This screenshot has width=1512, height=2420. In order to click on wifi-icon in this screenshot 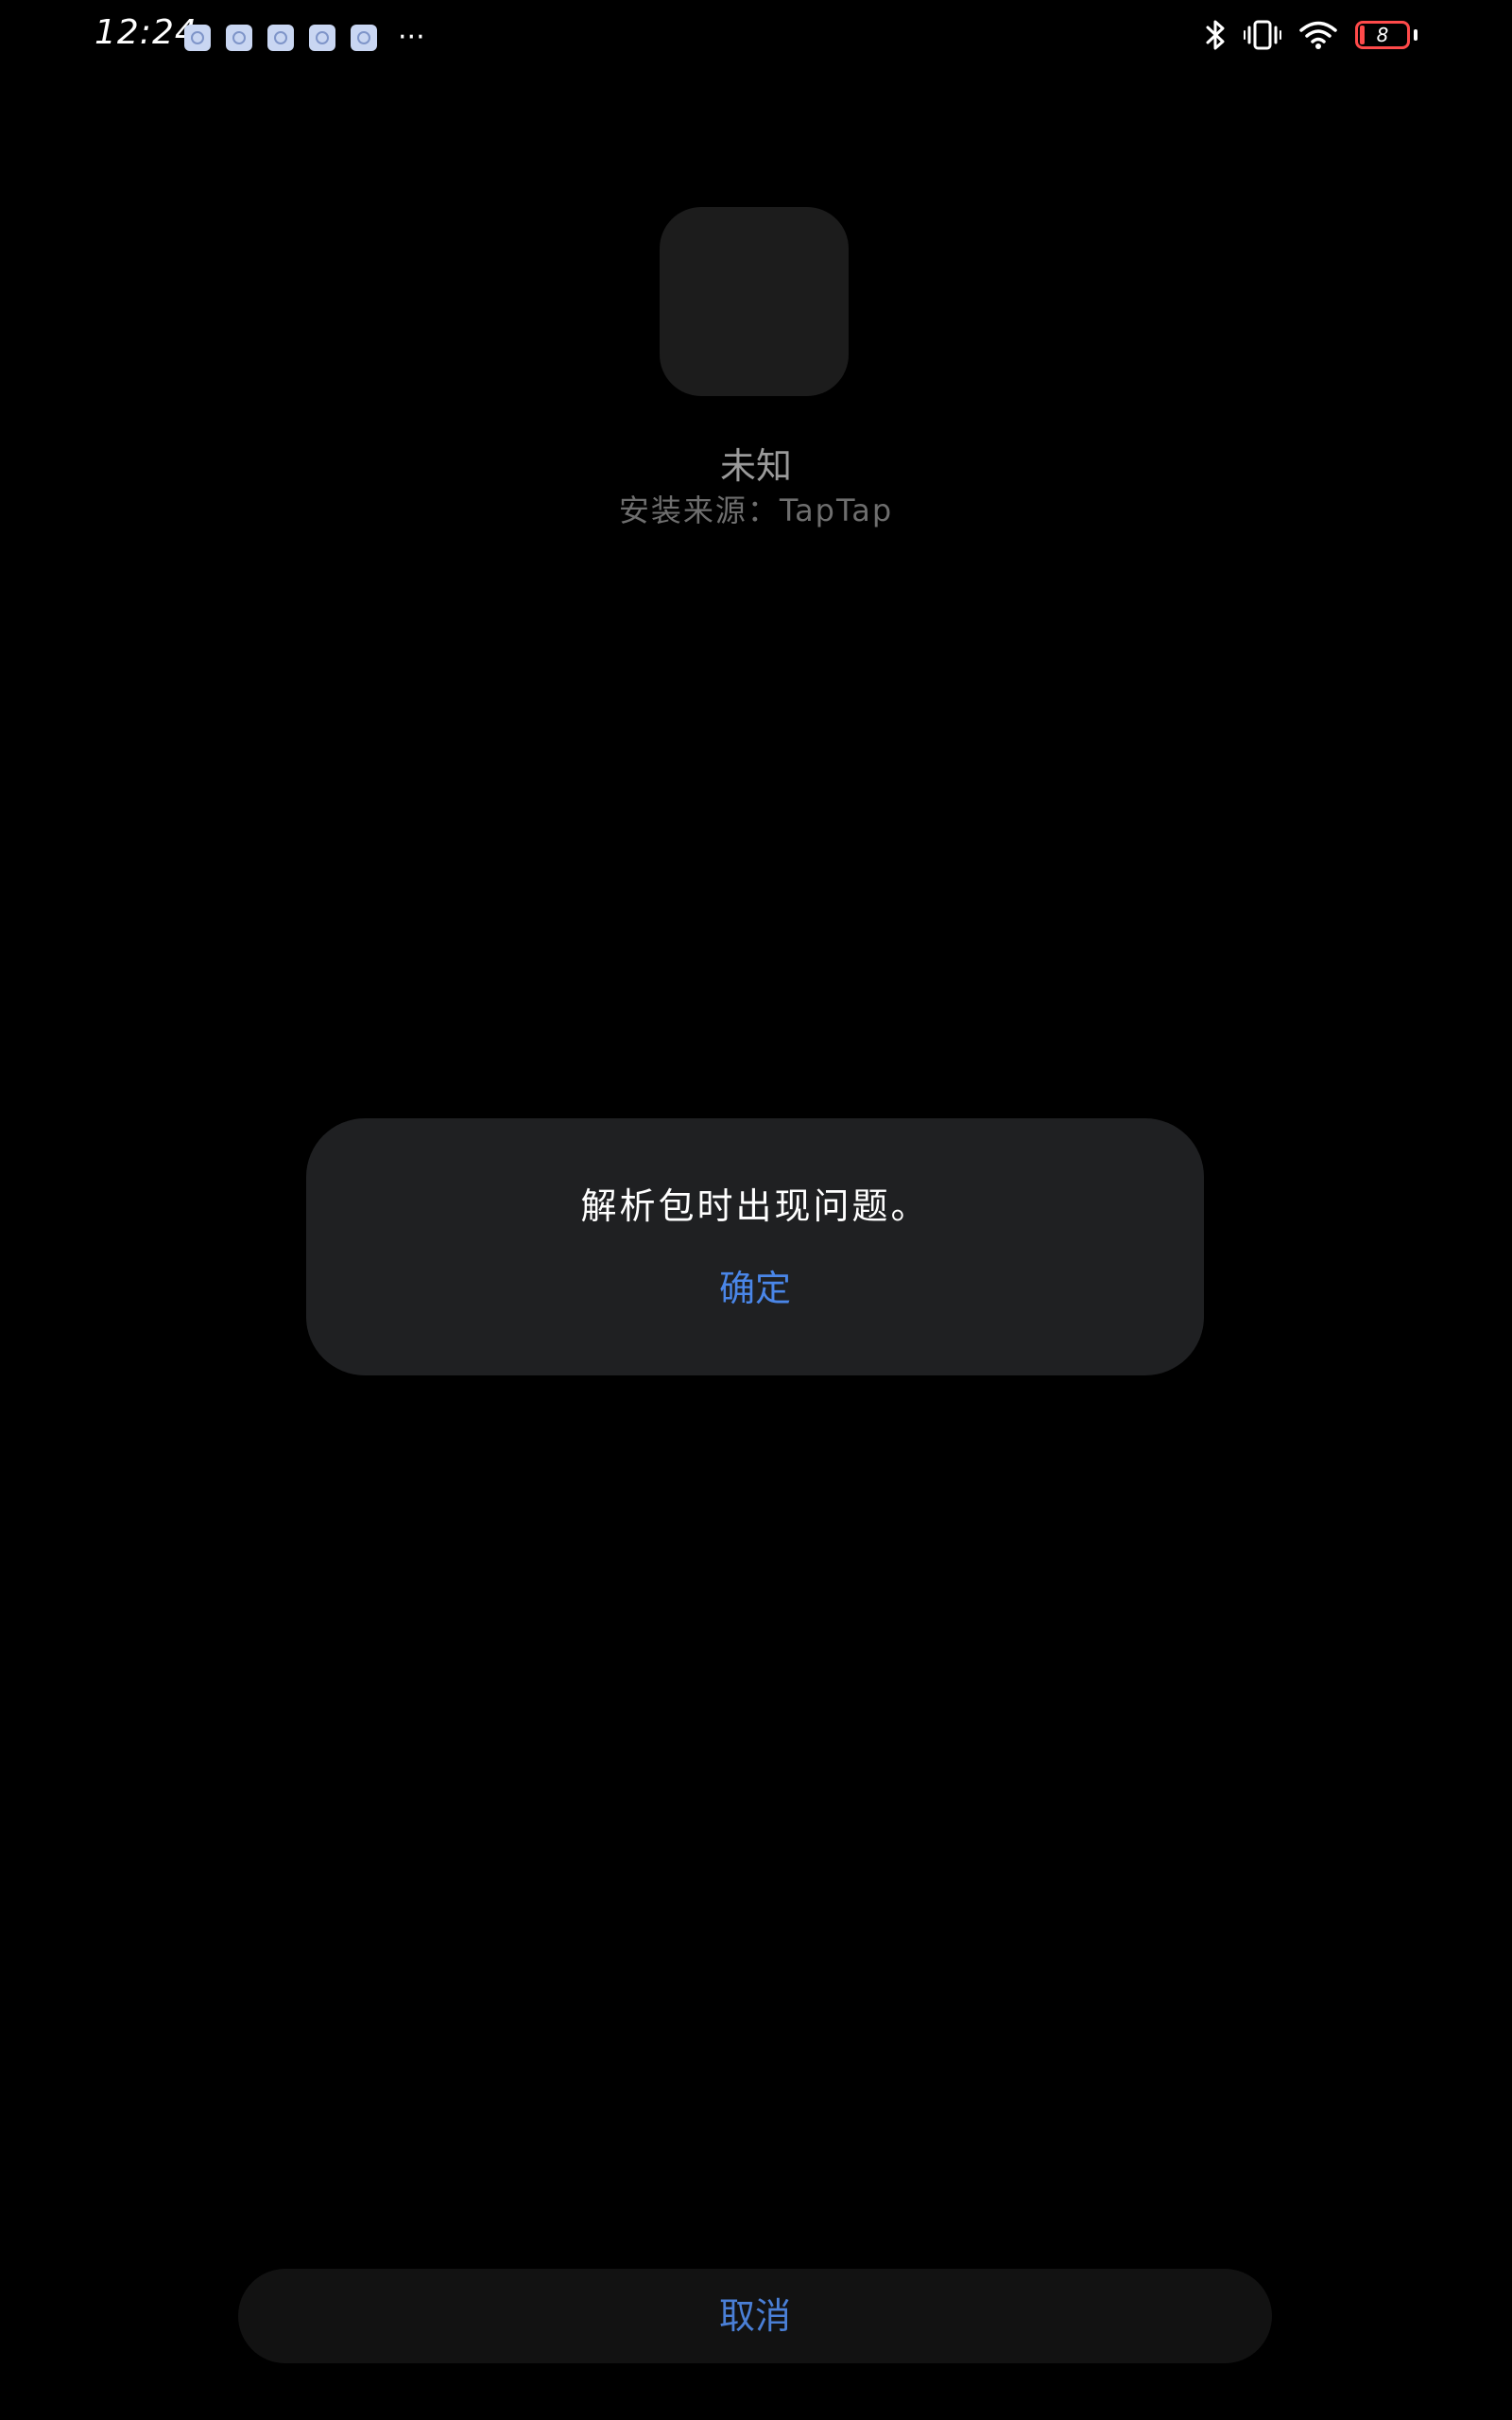, I will do `click(1318, 35)`.